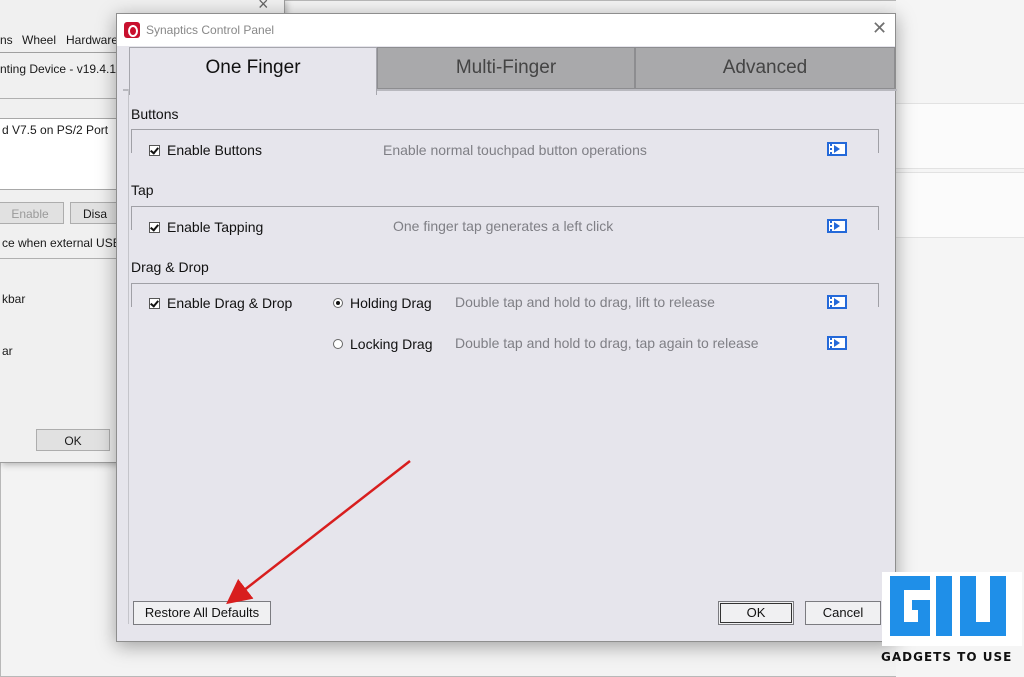 This screenshot has height=677, width=1024. I want to click on tab-one-finger: One Finger, so click(253, 71).